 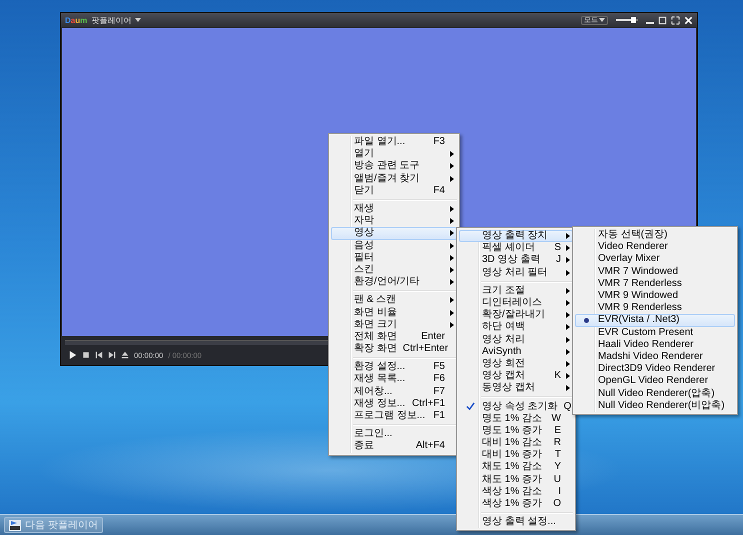 What do you see at coordinates (655, 296) in the screenshot?
I see `menu-item: VMR 9 Windowed` at bounding box center [655, 296].